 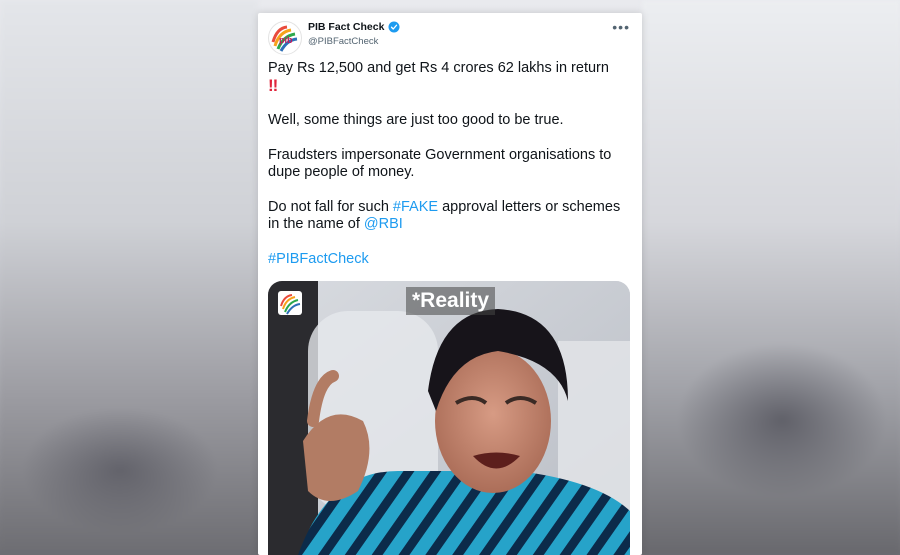 I want to click on tweet-line-warning-2: in the name of @RBI, so click(x=335, y=224).